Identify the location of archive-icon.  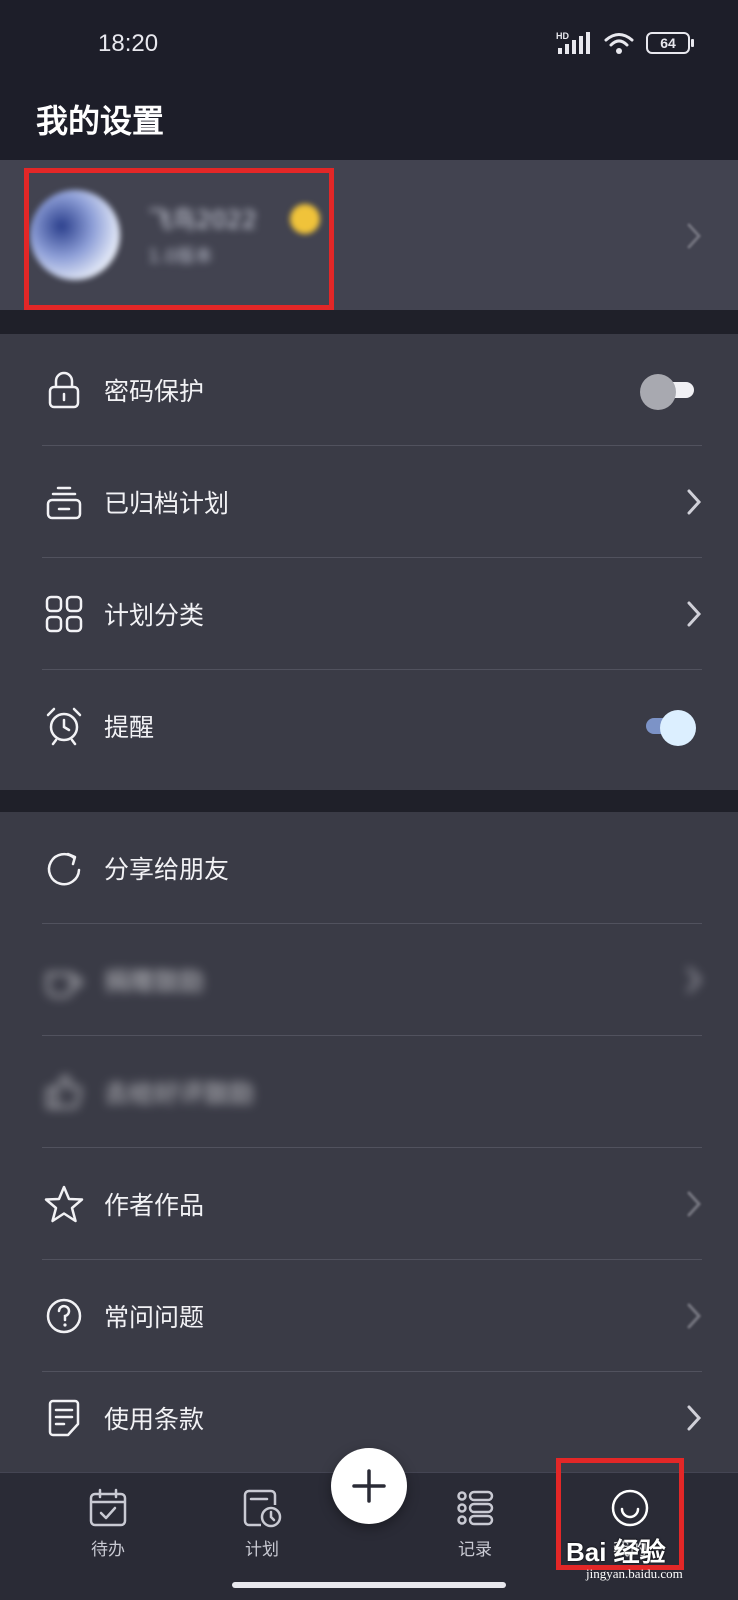
(64, 503).